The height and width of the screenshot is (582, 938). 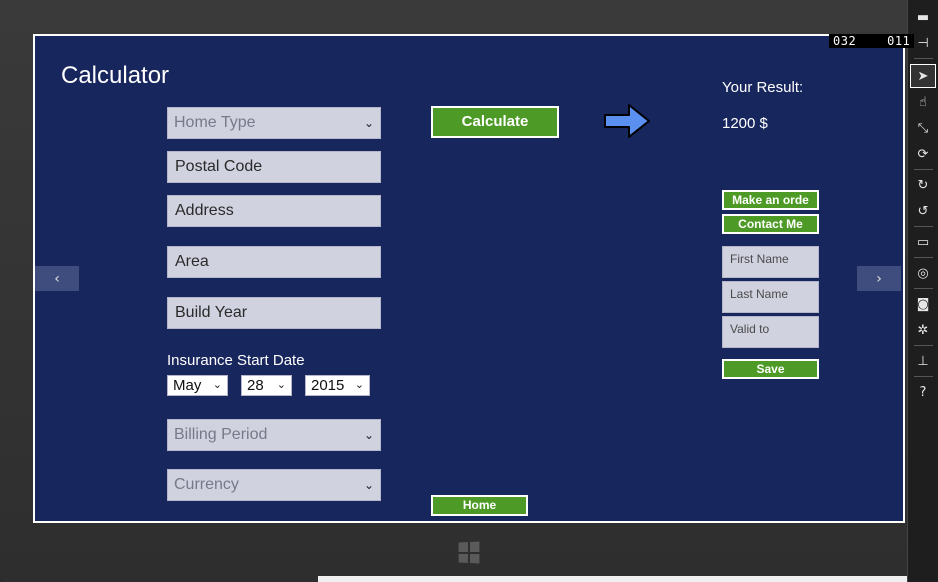 What do you see at coordinates (770, 369) in the screenshot?
I see `save-button: Save` at bounding box center [770, 369].